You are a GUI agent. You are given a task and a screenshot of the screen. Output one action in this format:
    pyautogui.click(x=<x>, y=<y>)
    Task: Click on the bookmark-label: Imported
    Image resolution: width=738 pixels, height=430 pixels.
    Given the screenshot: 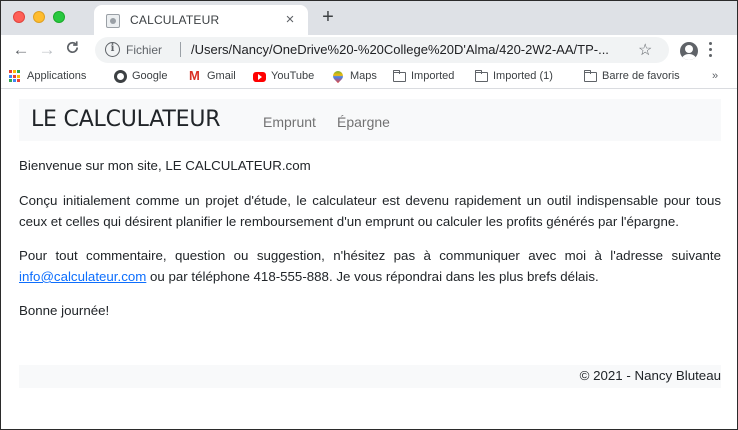 What is the action you would take?
    pyautogui.click(x=433, y=76)
    